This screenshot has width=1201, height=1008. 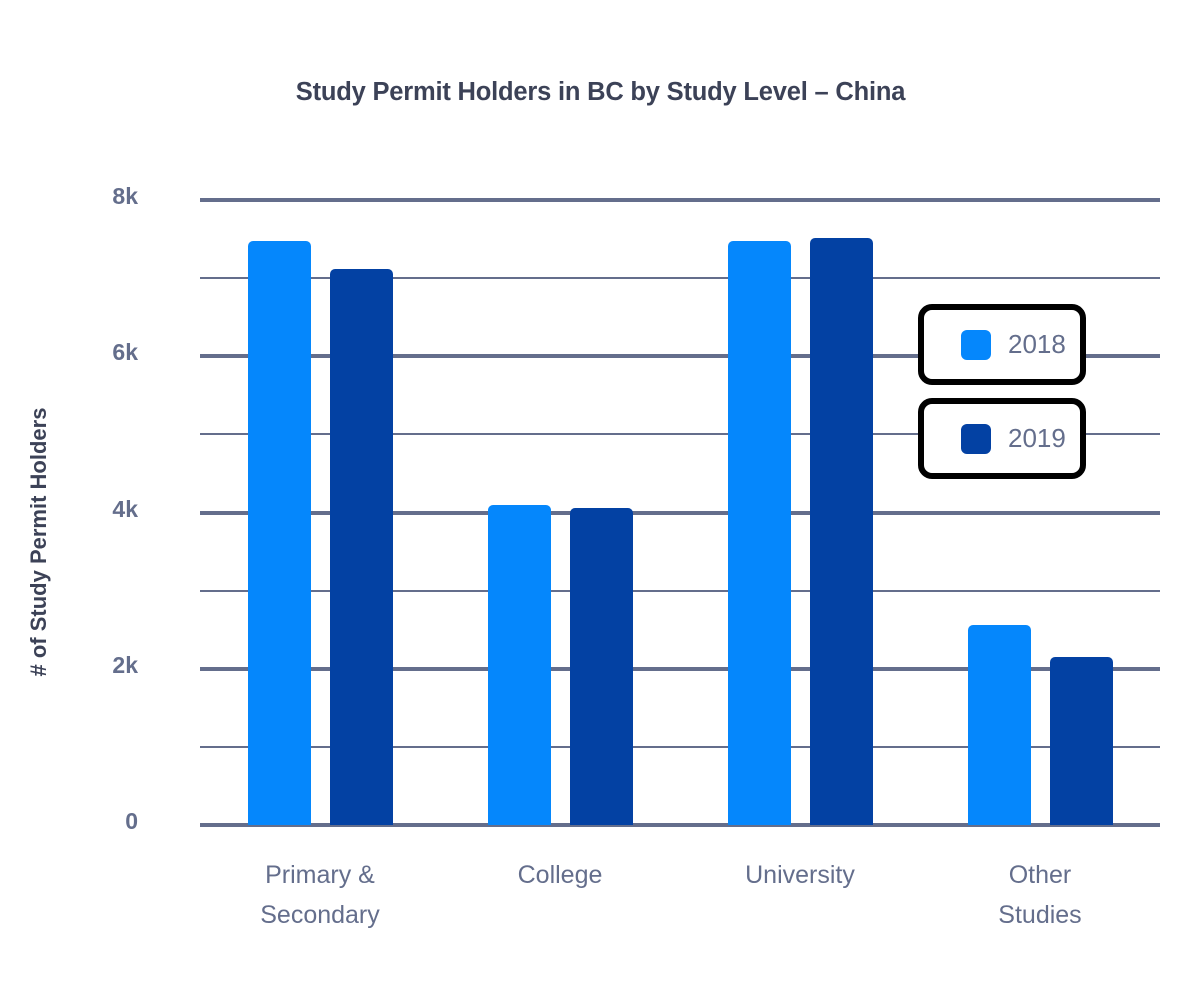 I want to click on x-axis-label-0: Primary & Secondary, so click(x=320, y=895).